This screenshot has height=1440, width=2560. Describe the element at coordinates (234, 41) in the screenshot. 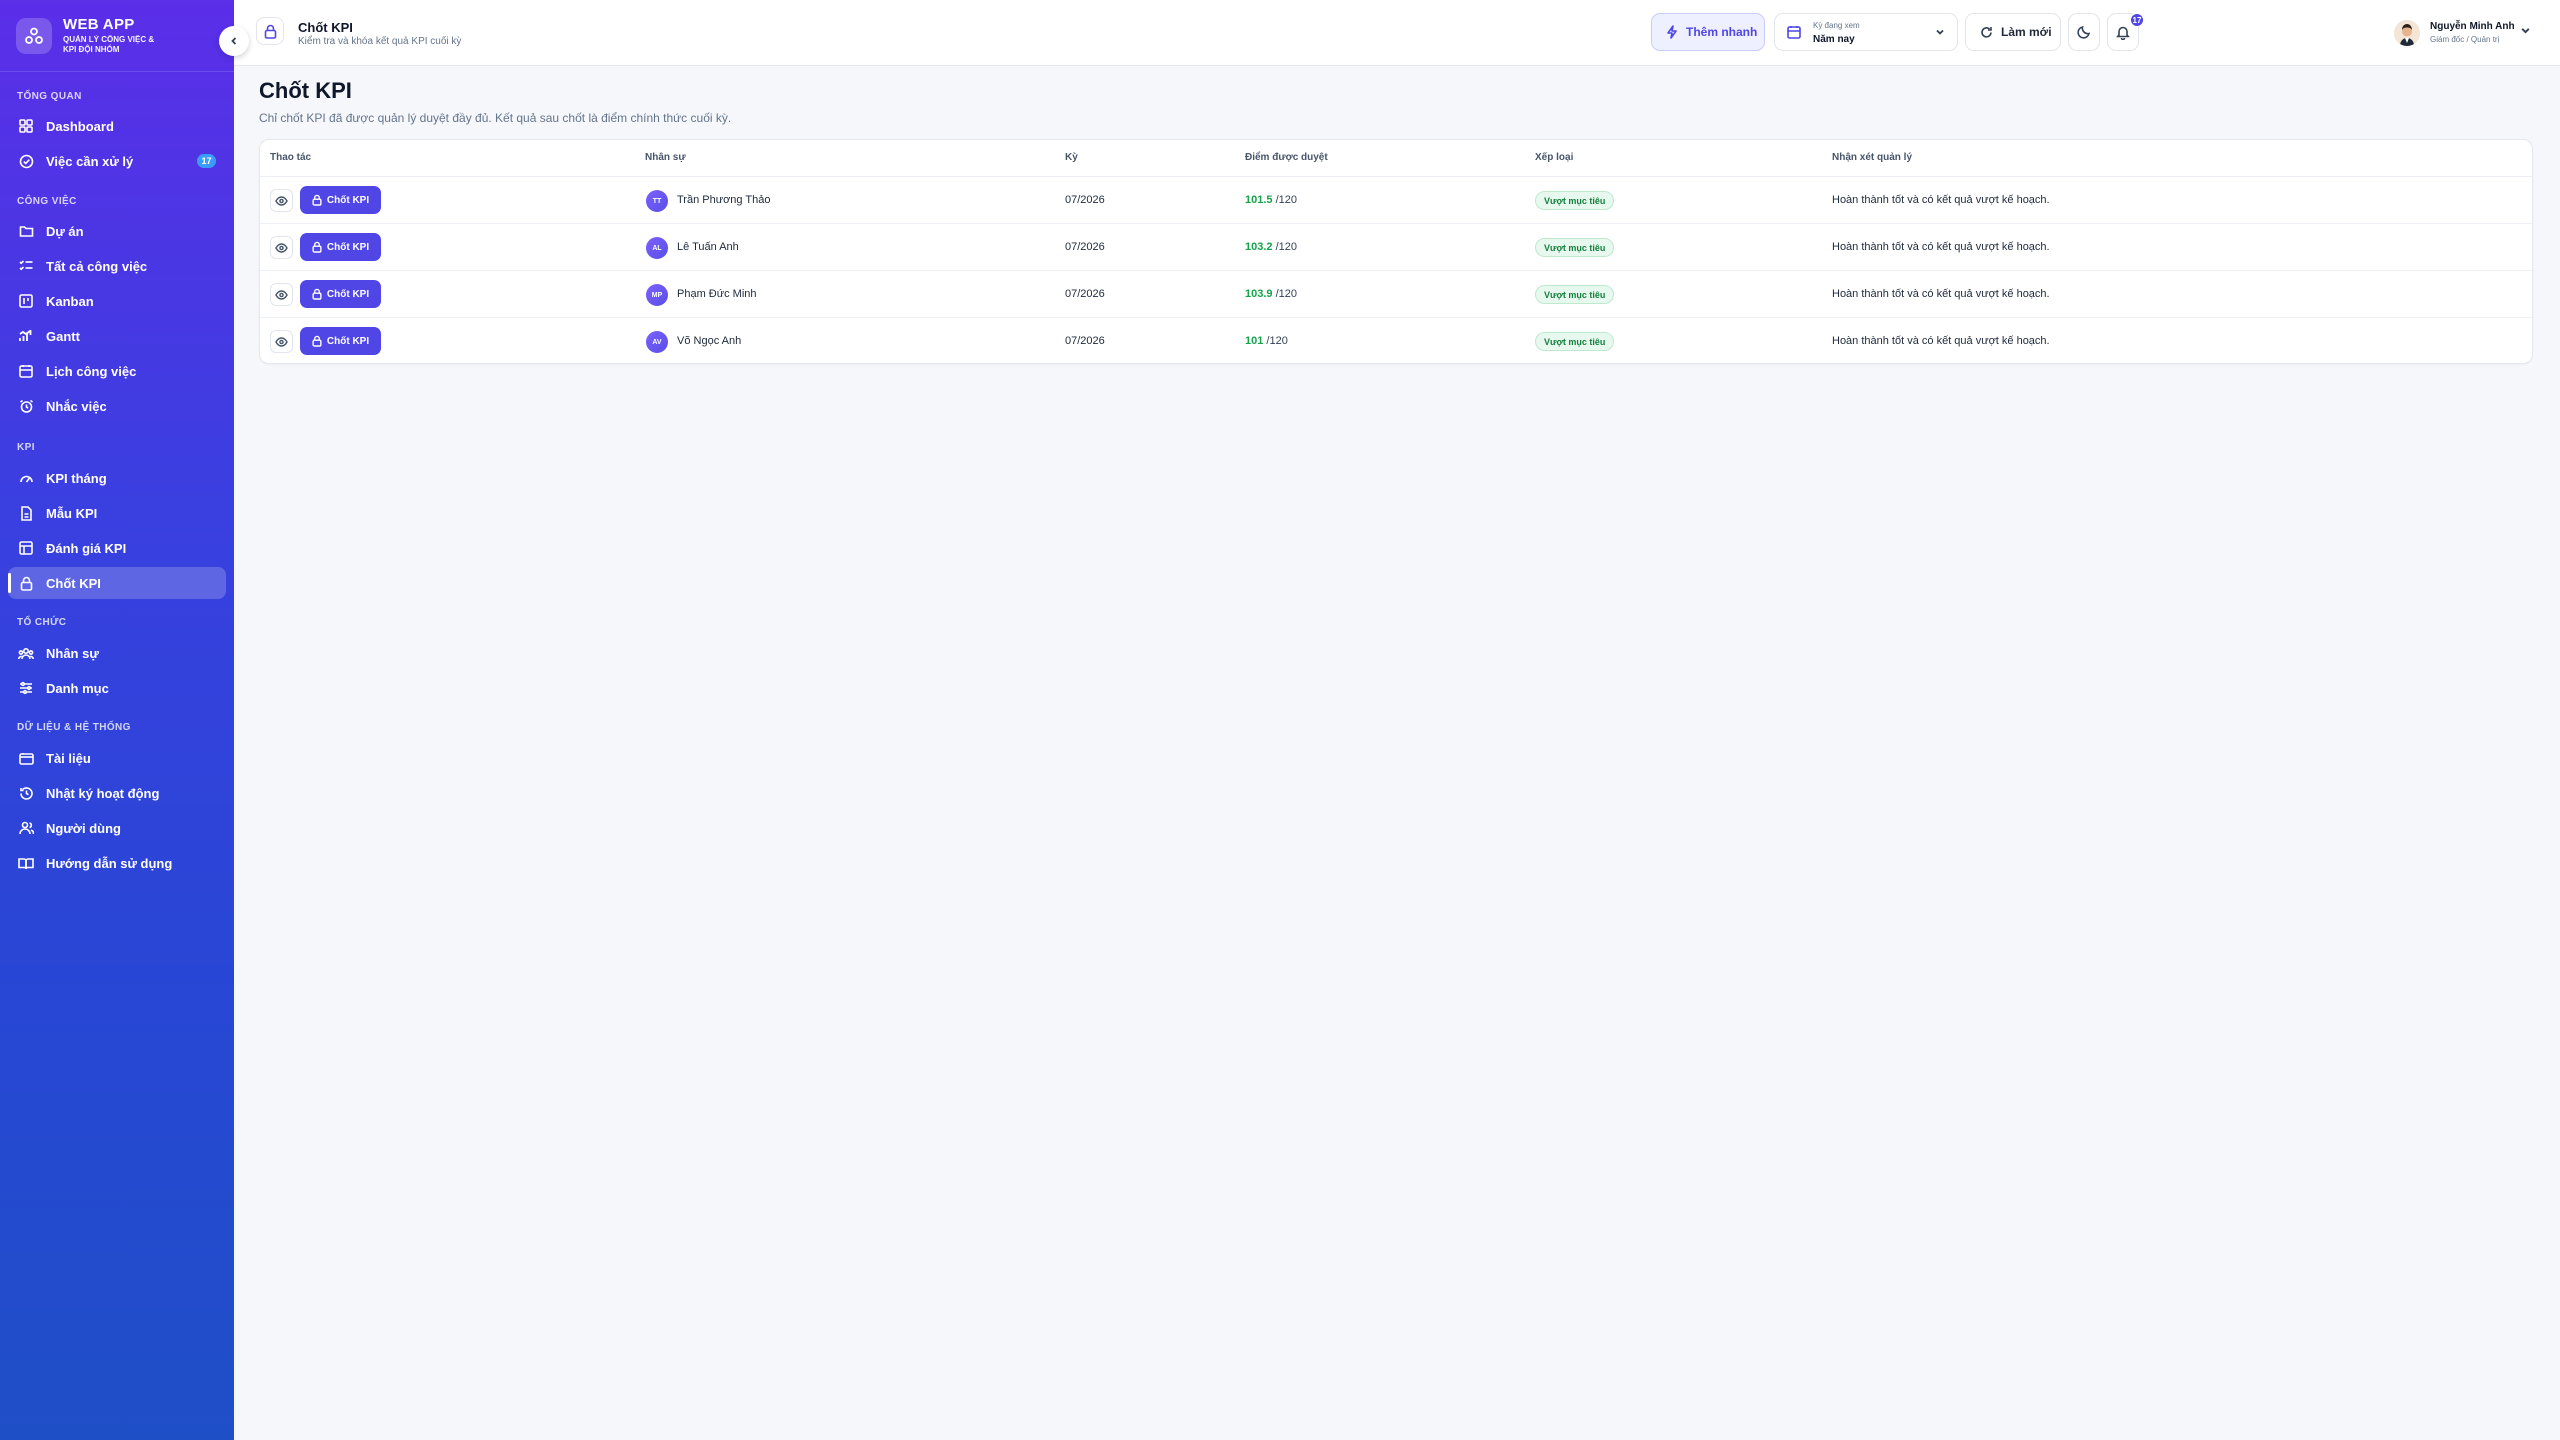

I see `collapse-sidebar-button` at that location.